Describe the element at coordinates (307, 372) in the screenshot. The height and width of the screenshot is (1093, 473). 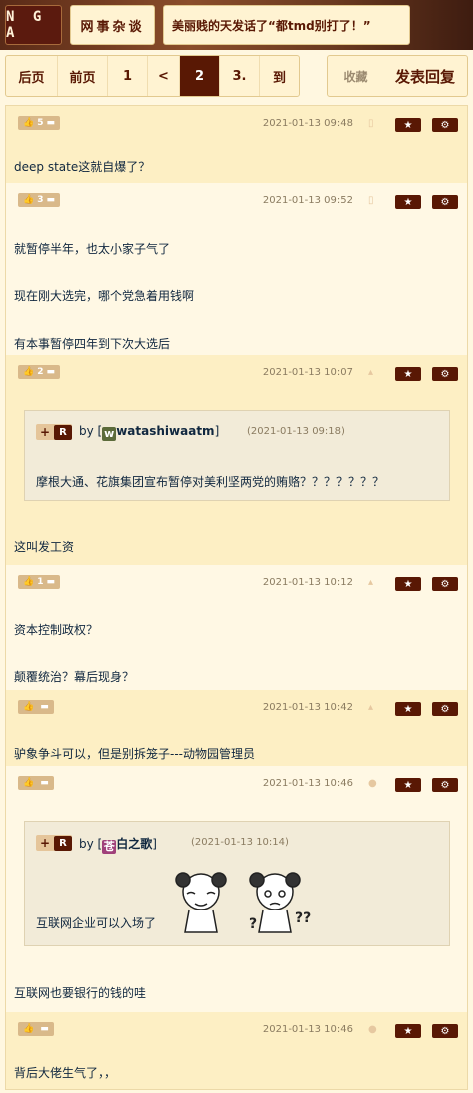
I see `post-time: 2021-01-13 10:07` at that location.